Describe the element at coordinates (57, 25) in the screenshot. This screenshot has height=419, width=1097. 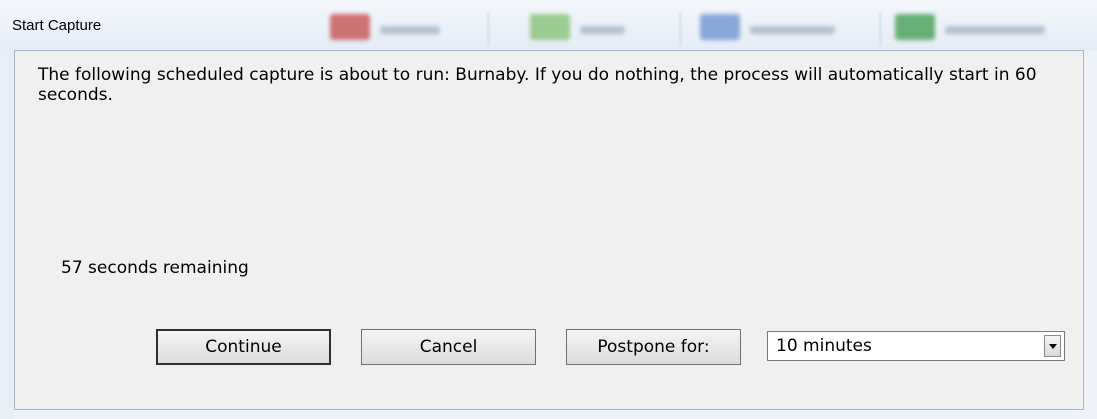
I see `window-title: Start Capture` at that location.